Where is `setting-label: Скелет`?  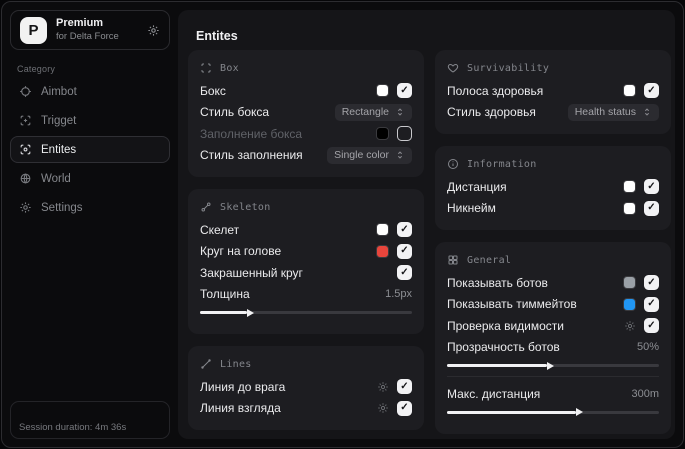 setting-label: Скелет is located at coordinates (220, 229).